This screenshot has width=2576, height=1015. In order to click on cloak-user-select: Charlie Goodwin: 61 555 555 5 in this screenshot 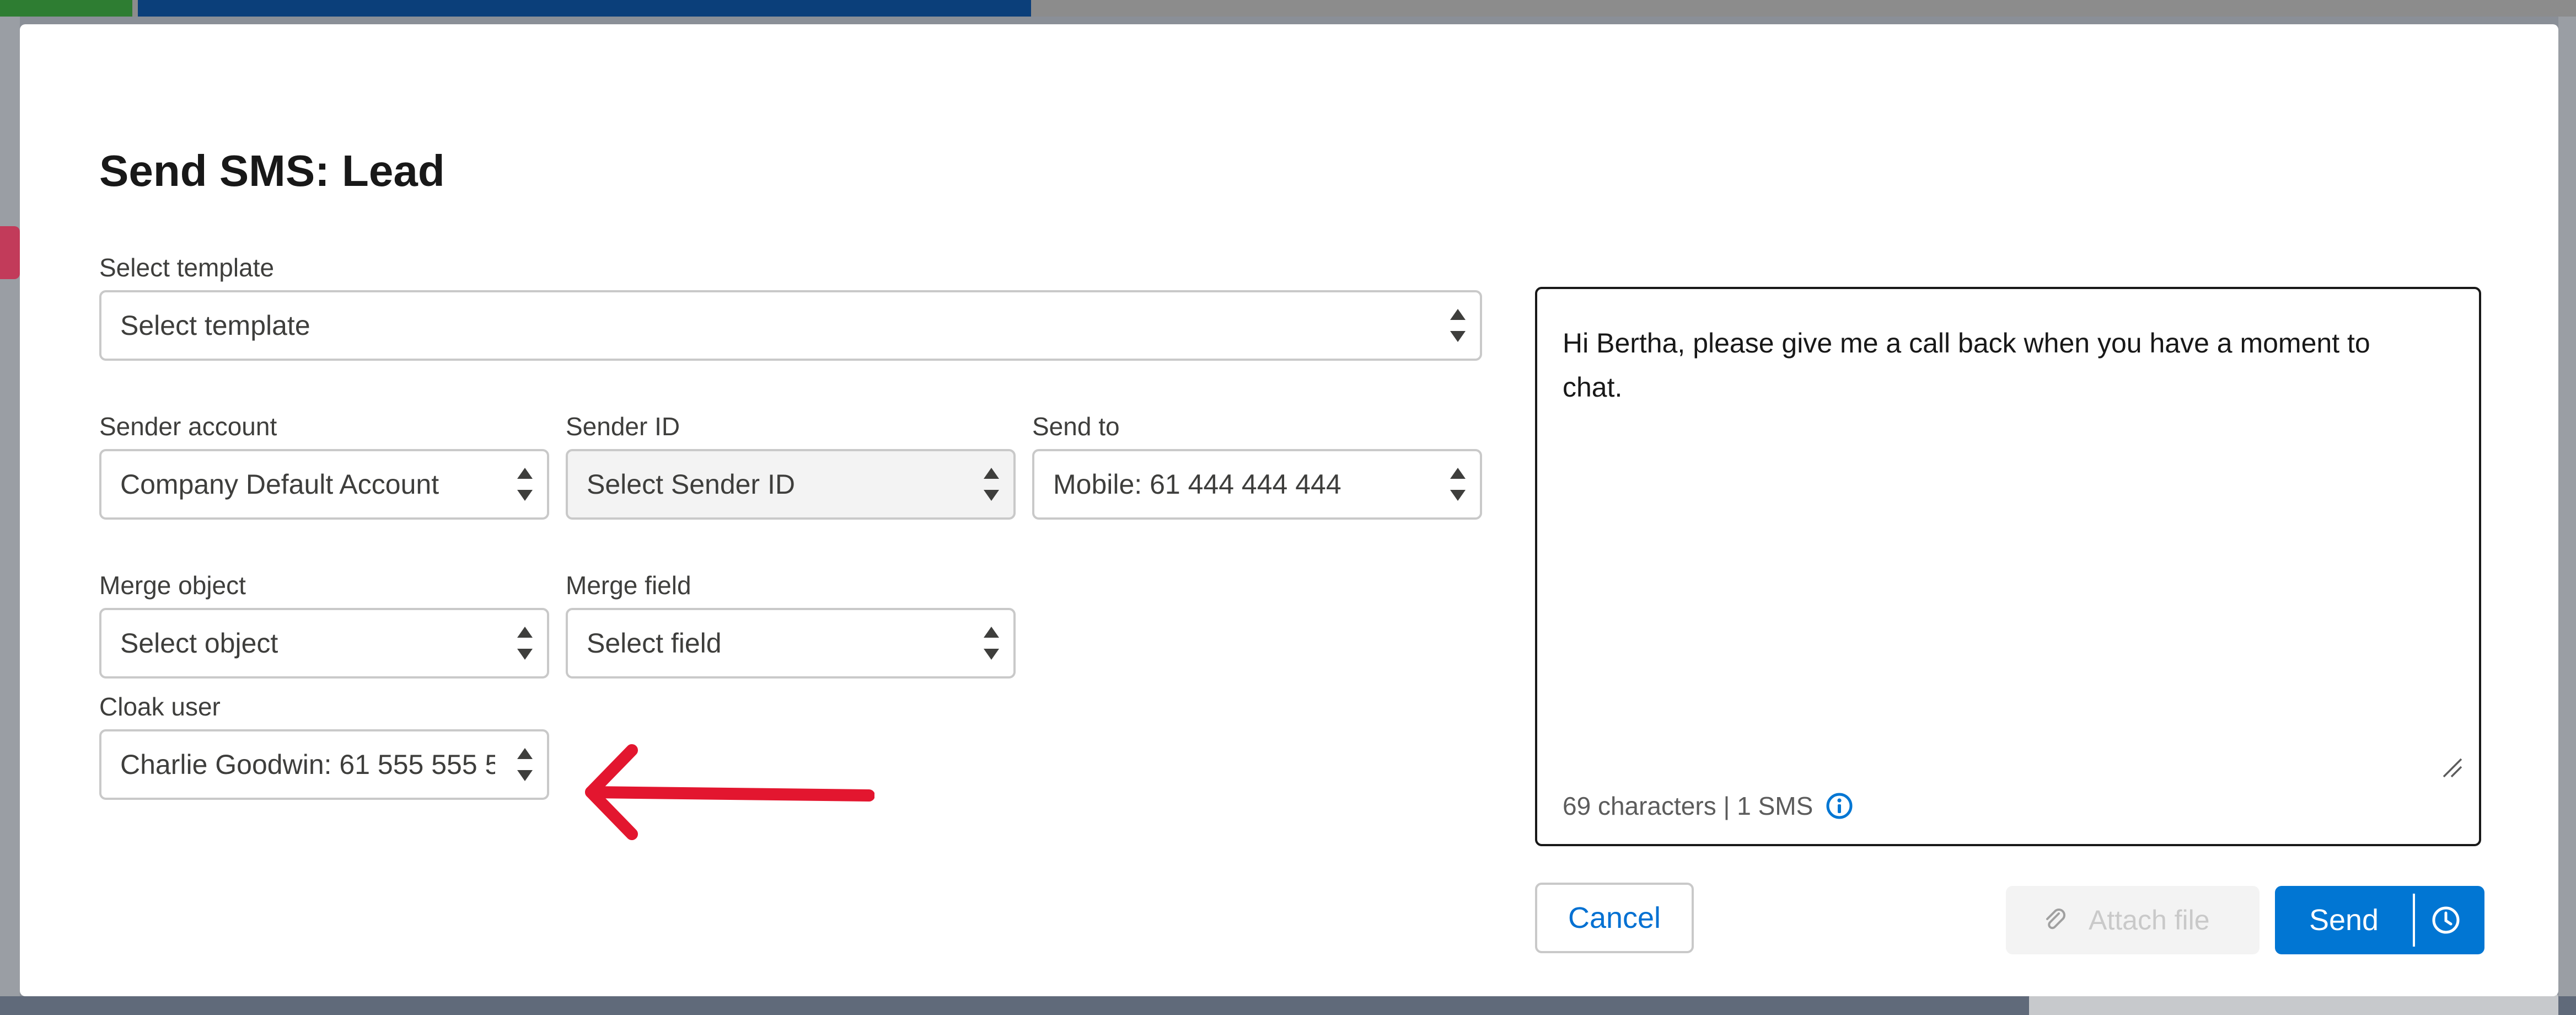, I will do `click(324, 764)`.